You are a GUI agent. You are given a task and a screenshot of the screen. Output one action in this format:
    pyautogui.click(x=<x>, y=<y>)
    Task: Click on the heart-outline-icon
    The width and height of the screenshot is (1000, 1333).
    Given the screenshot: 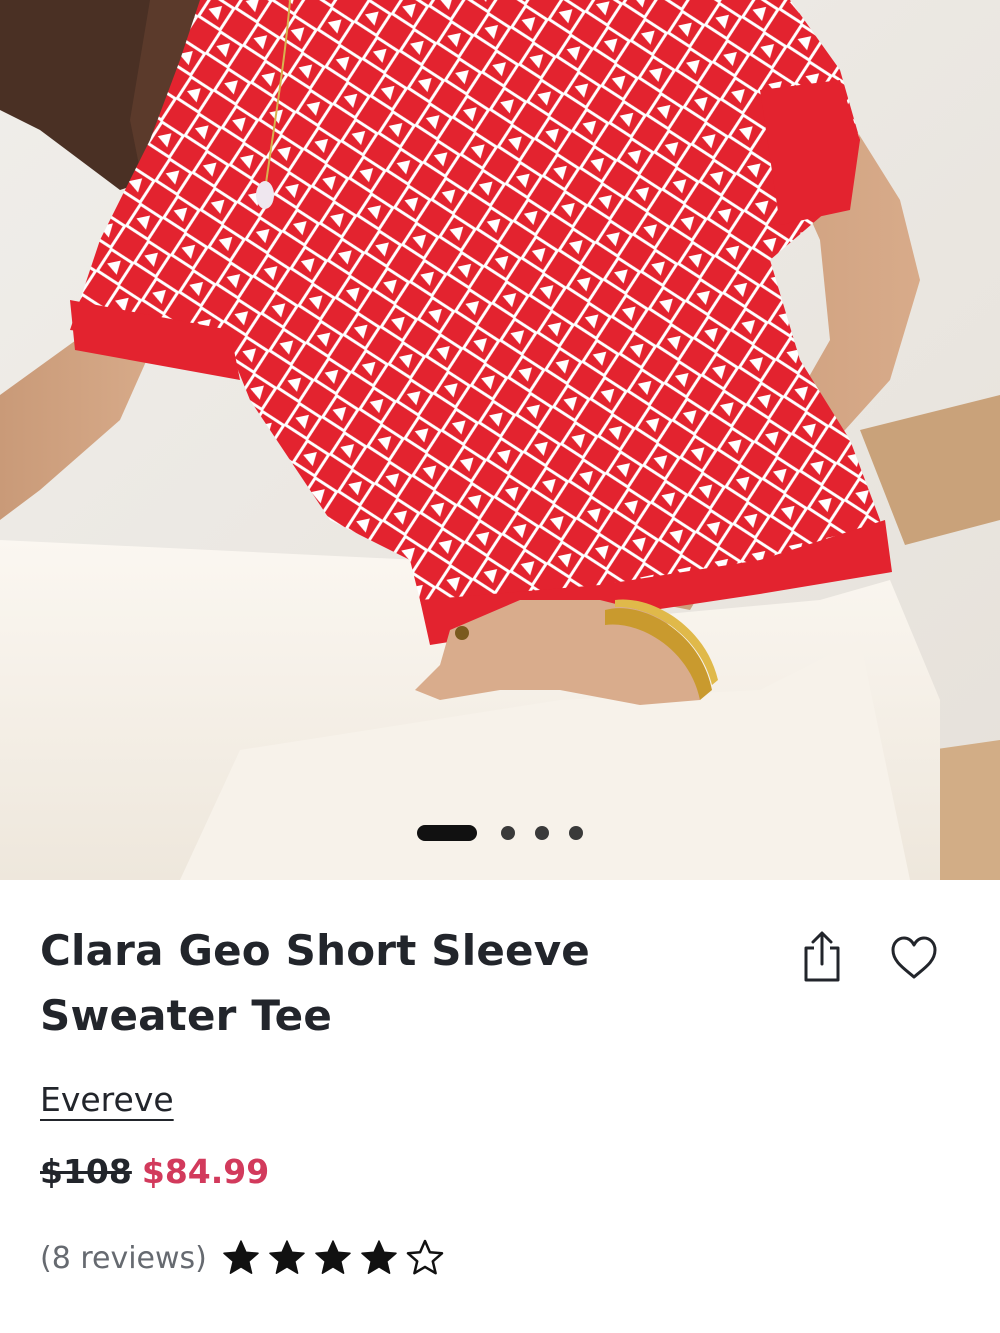 What is the action you would take?
    pyautogui.click(x=914, y=957)
    